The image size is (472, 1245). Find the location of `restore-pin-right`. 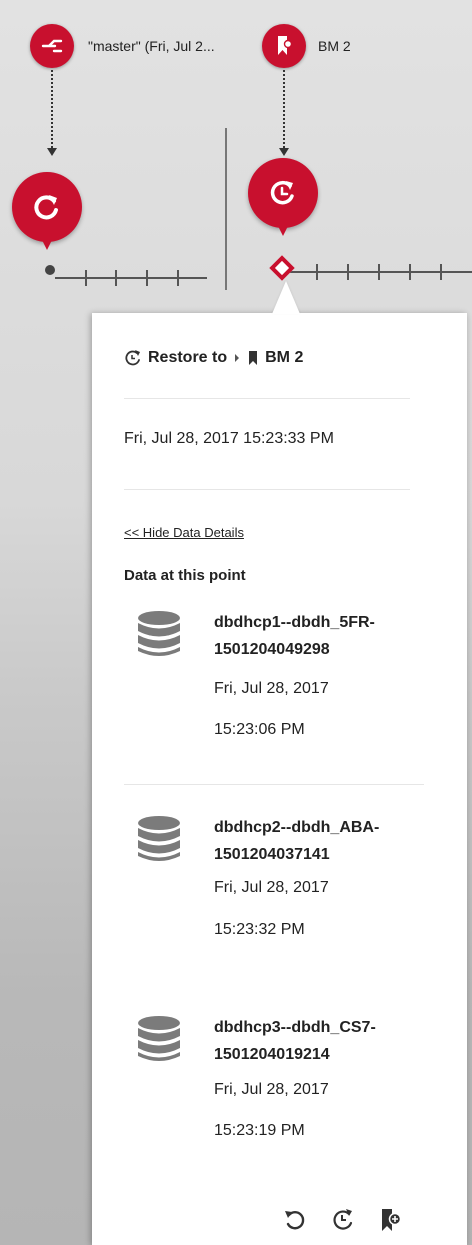

restore-pin-right is located at coordinates (283, 200).